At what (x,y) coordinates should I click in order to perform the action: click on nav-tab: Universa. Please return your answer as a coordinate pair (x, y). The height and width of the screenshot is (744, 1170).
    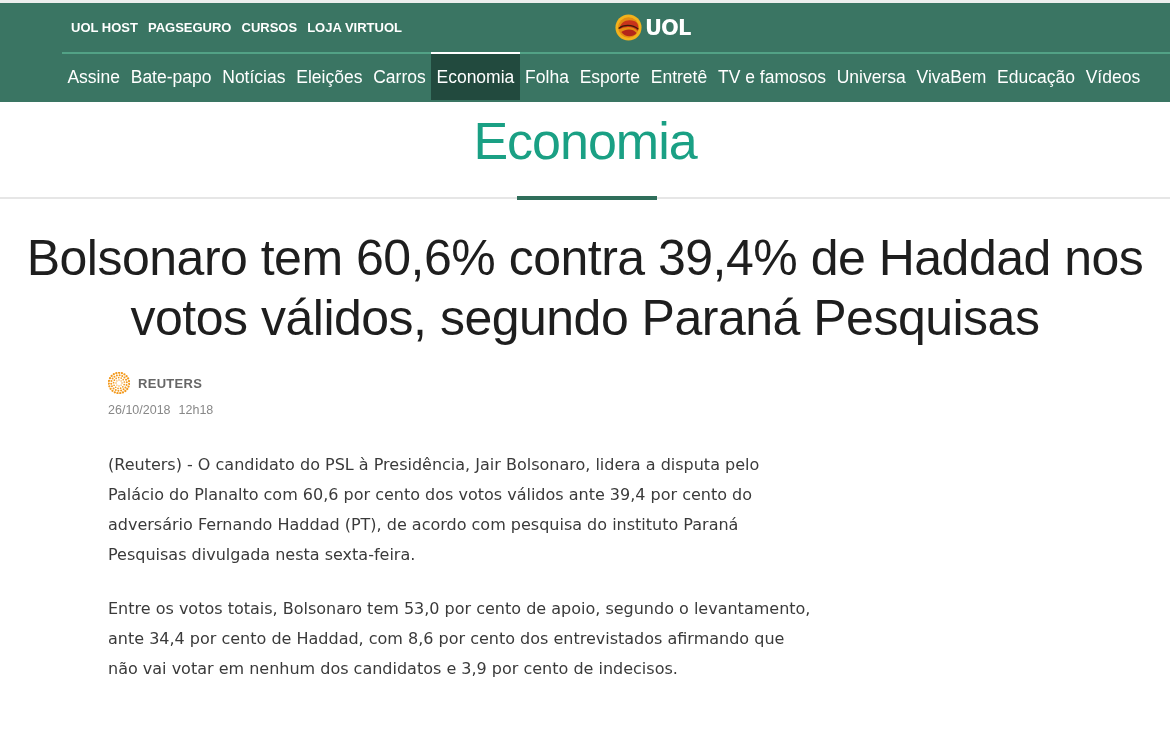
    Looking at the image, I should click on (871, 76).